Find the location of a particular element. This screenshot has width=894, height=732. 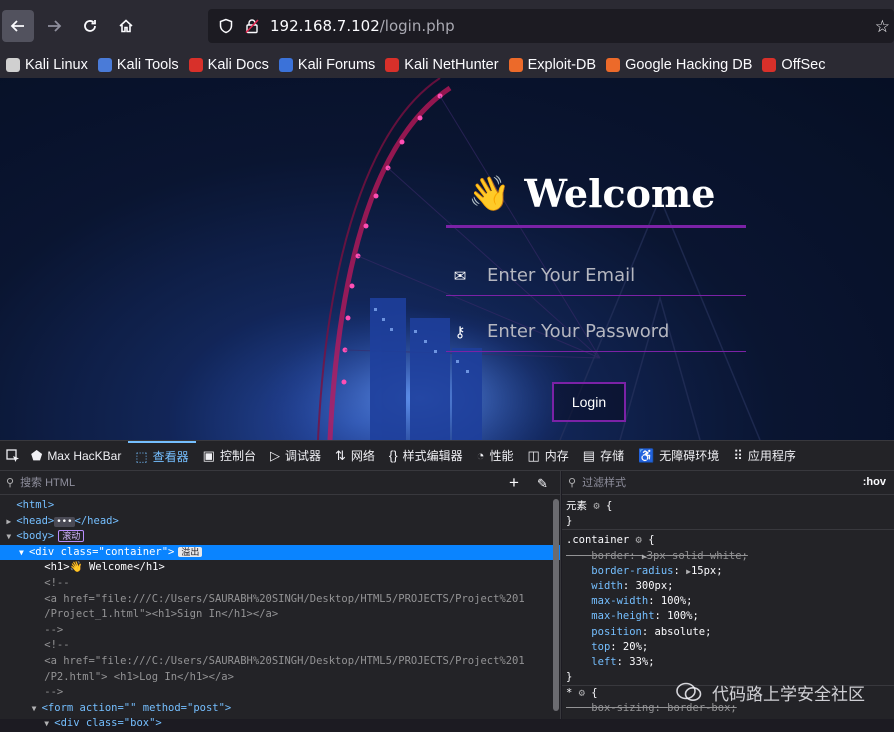

browser-toolbar: 192.168.7.102/login.php ☆ is located at coordinates (447, 26).